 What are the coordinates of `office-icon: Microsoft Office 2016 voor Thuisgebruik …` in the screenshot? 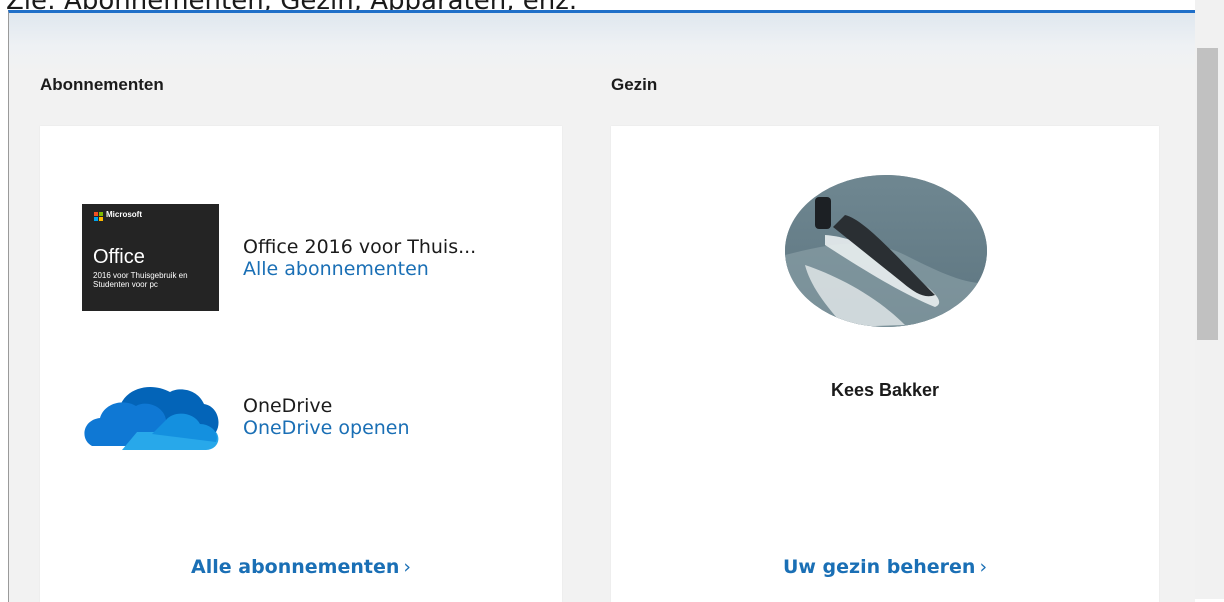 It's located at (150, 257).